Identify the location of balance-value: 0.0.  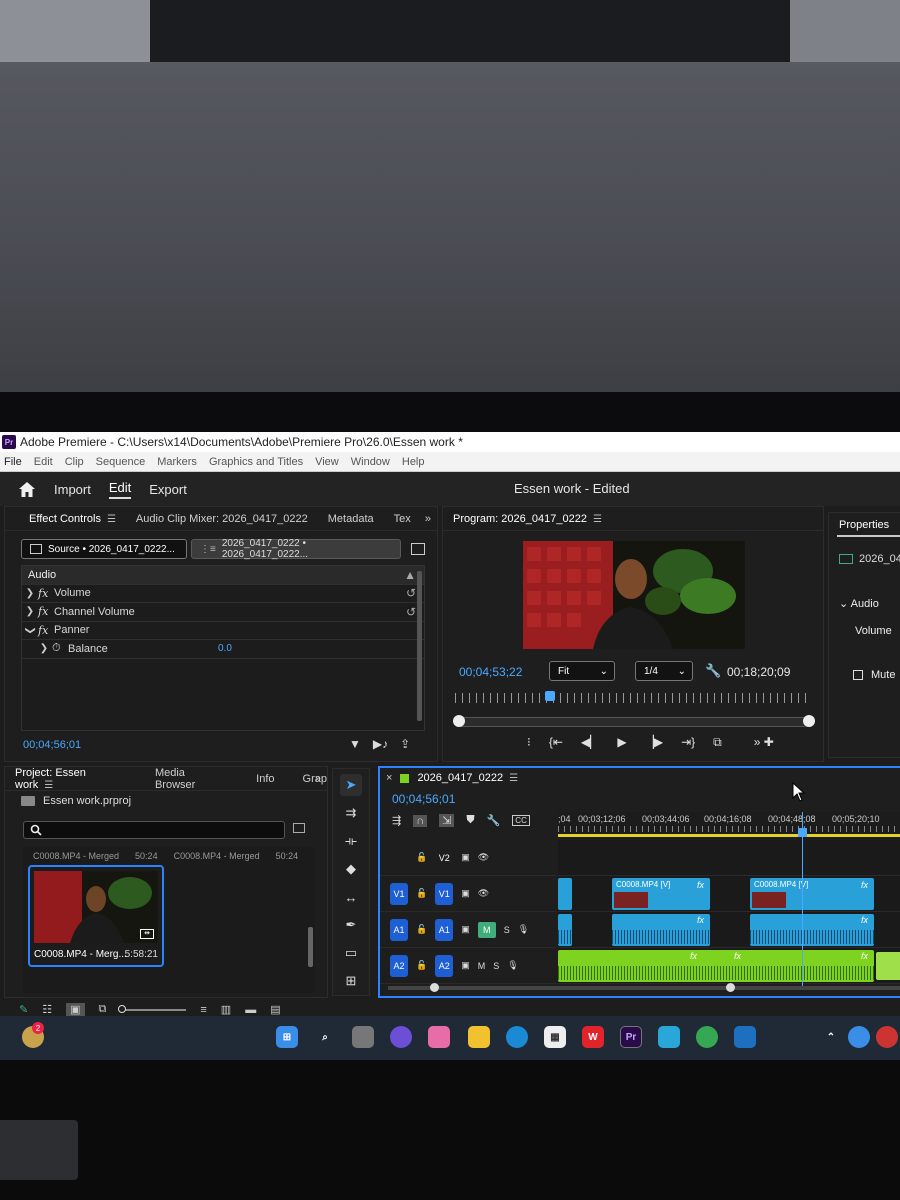
(225, 648).